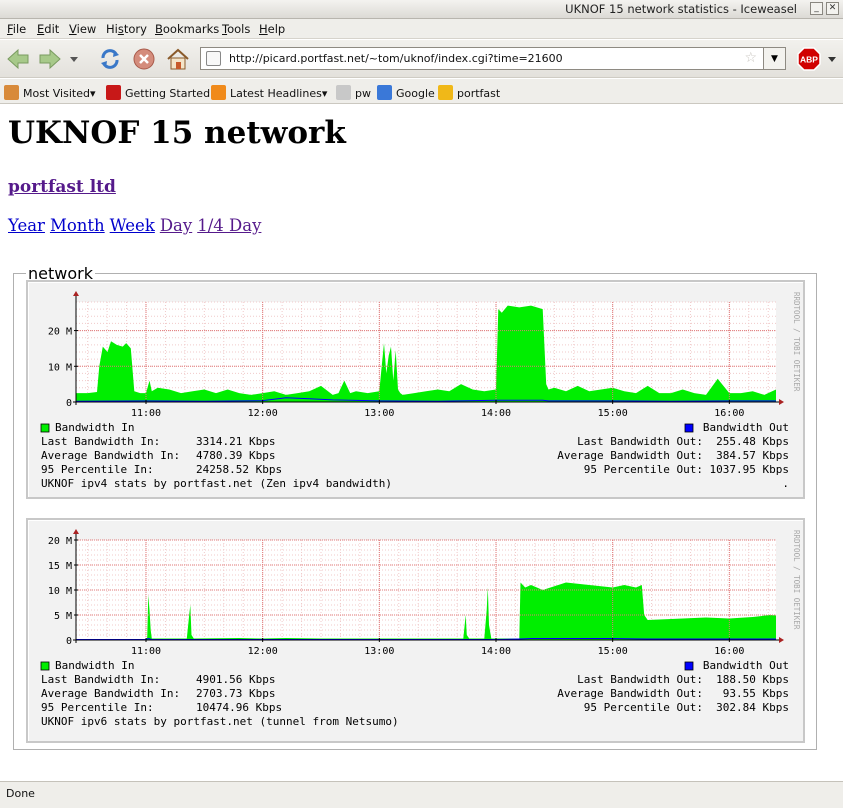 This screenshot has height=808, width=843. What do you see at coordinates (752, 441) in the screenshot?
I see `stat-value: 255.48 Kbps` at bounding box center [752, 441].